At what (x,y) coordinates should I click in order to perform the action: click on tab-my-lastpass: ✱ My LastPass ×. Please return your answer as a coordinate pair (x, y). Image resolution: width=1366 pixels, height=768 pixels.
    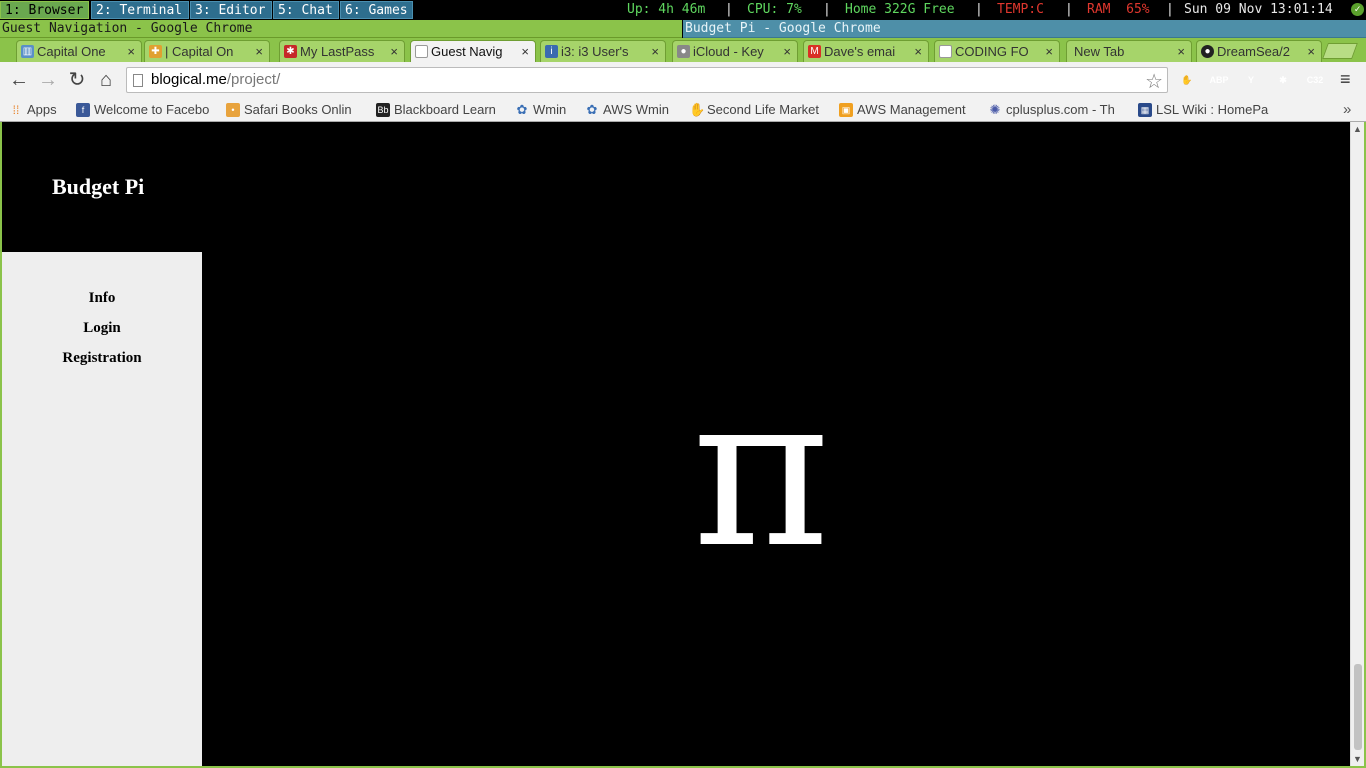
    Looking at the image, I should click on (342, 51).